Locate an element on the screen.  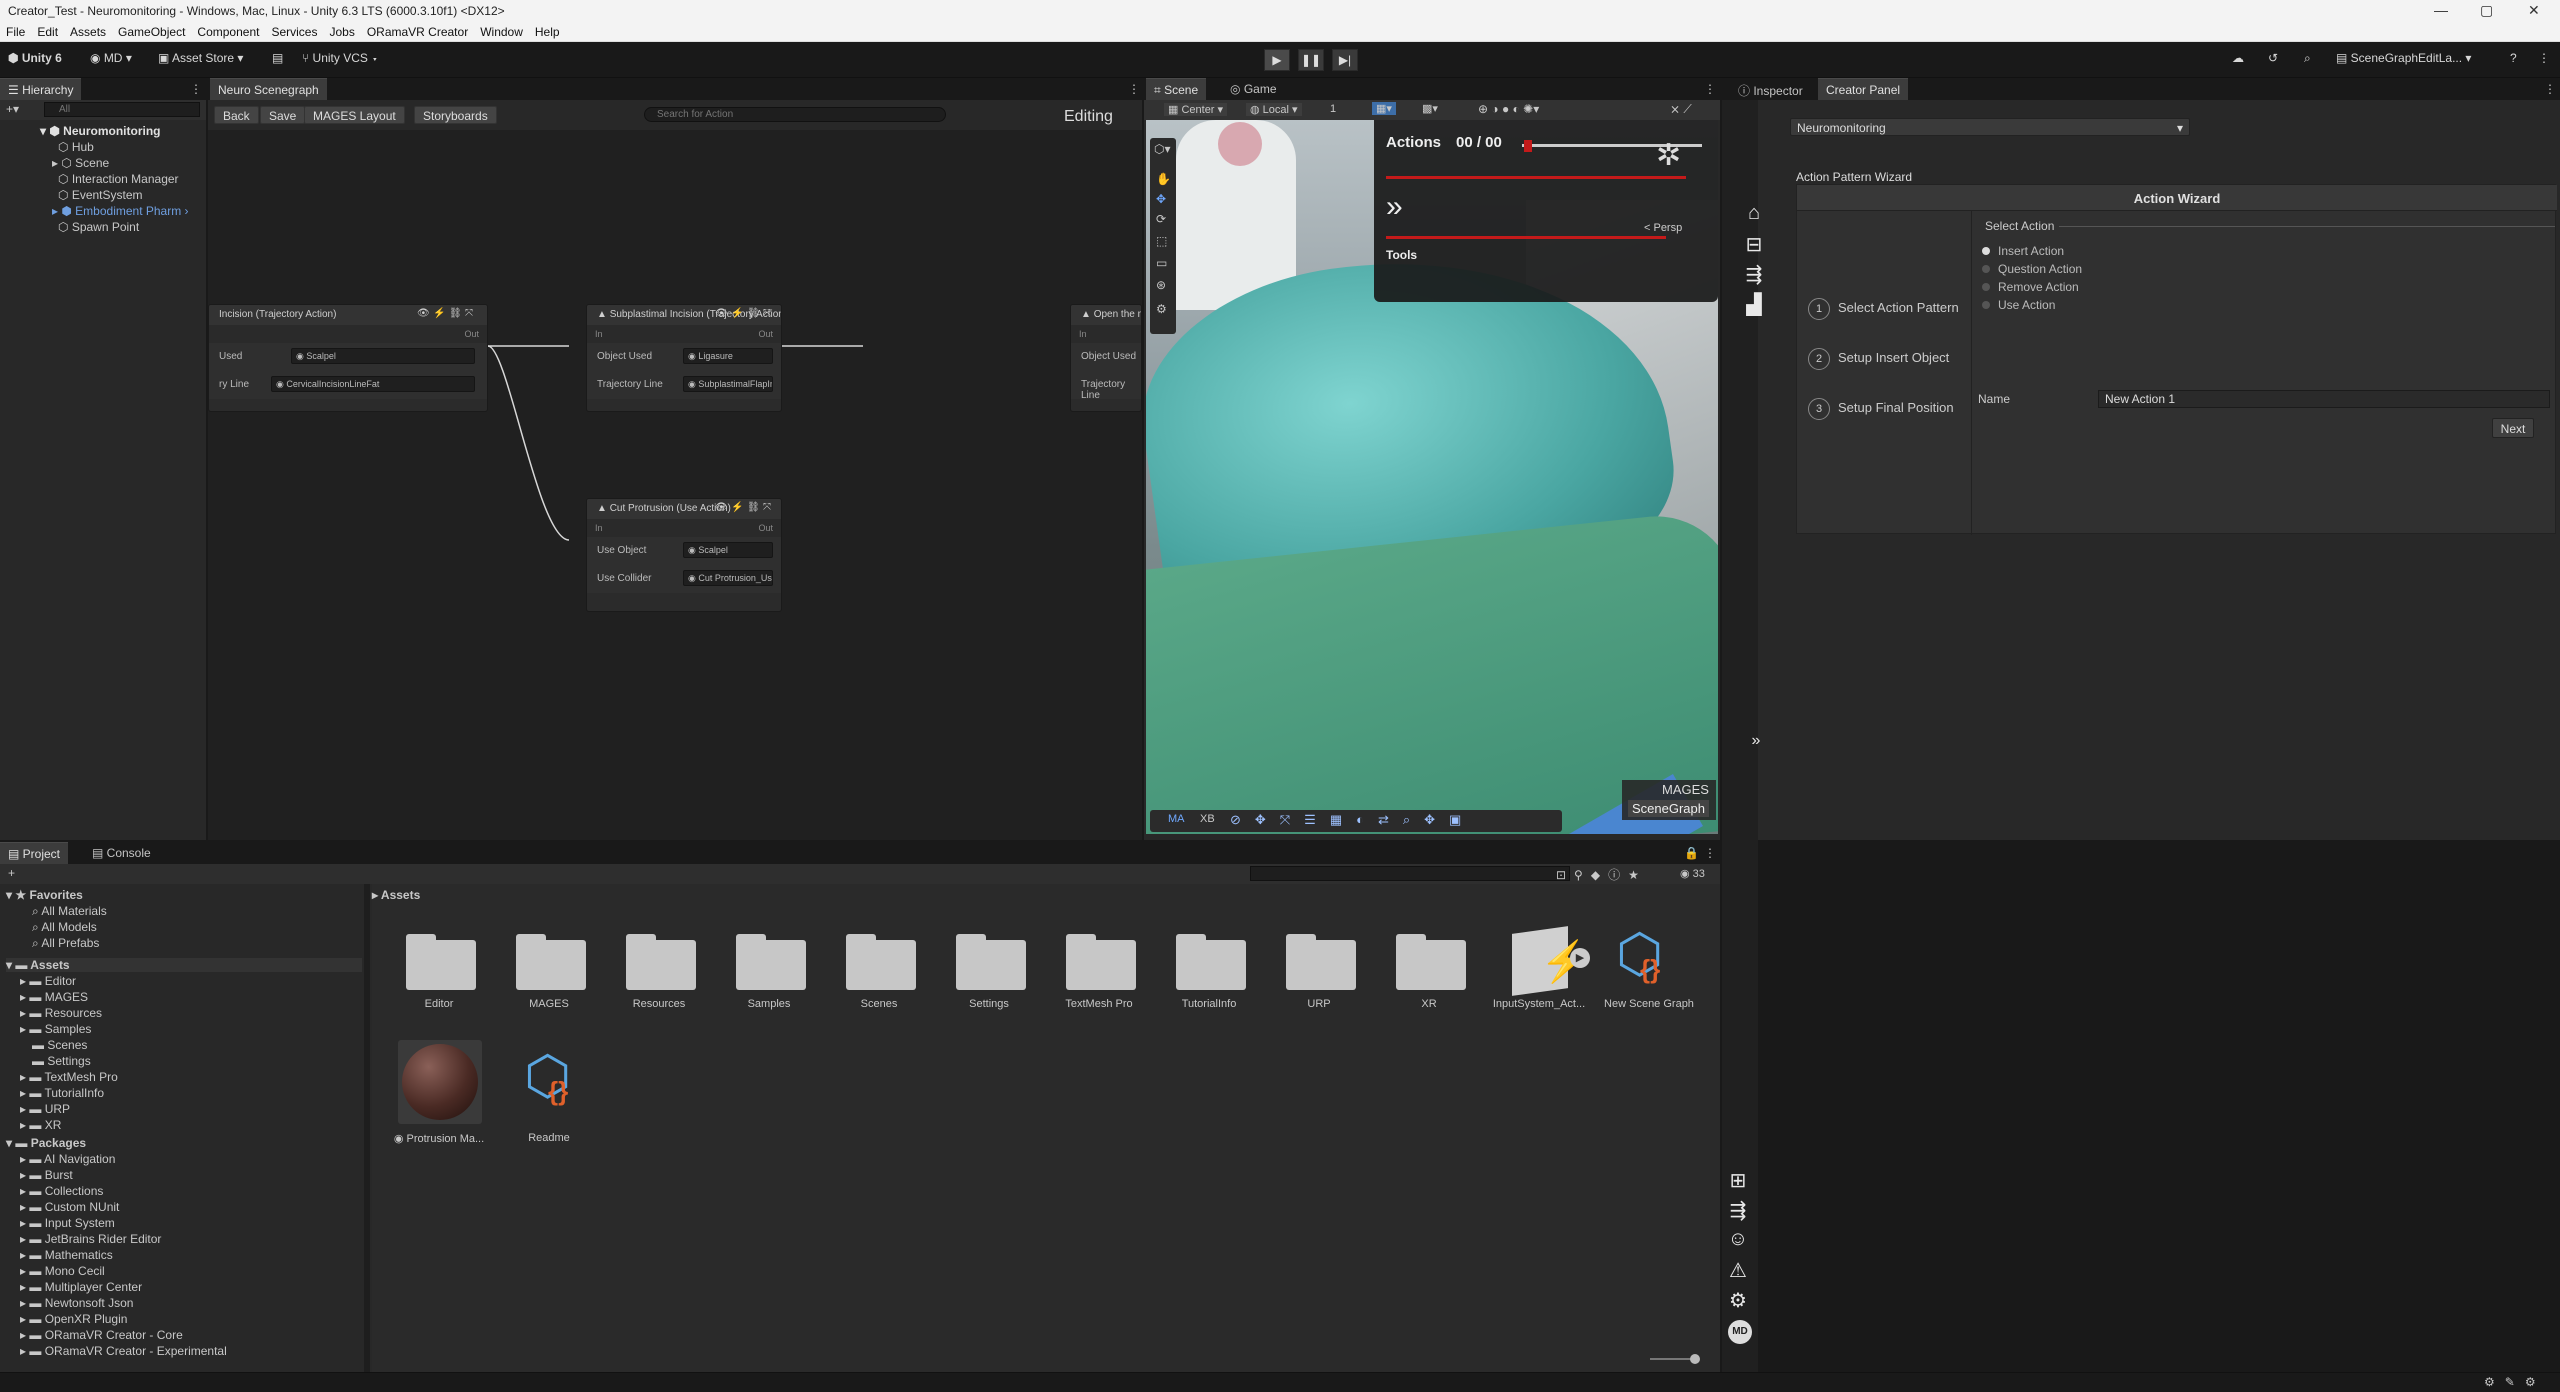
add-icon: +▾ is located at coordinates (12, 109).